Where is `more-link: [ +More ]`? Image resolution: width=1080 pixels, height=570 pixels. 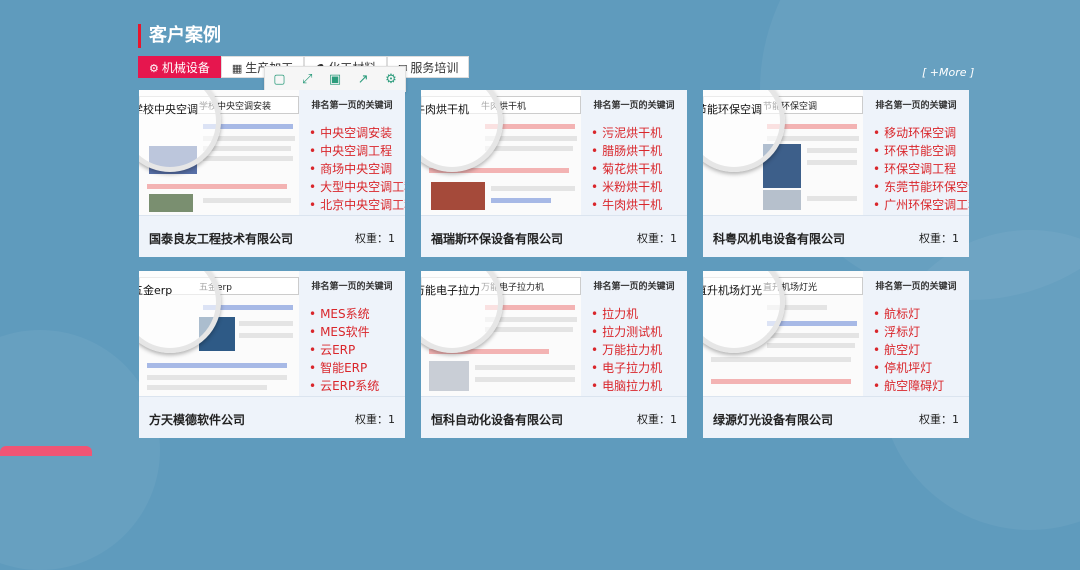
more-link: [ +More ] is located at coordinates (948, 72).